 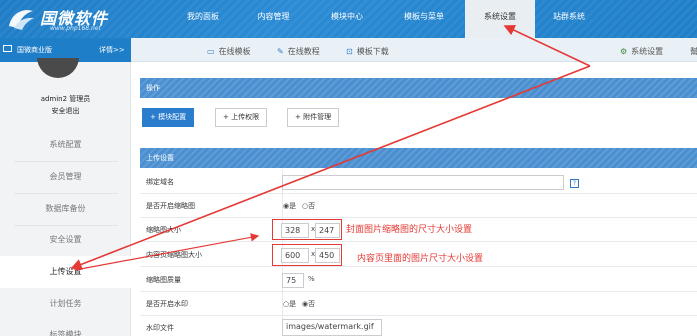 What do you see at coordinates (112, 50) in the screenshot?
I see `details-link: 详情>>` at bounding box center [112, 50].